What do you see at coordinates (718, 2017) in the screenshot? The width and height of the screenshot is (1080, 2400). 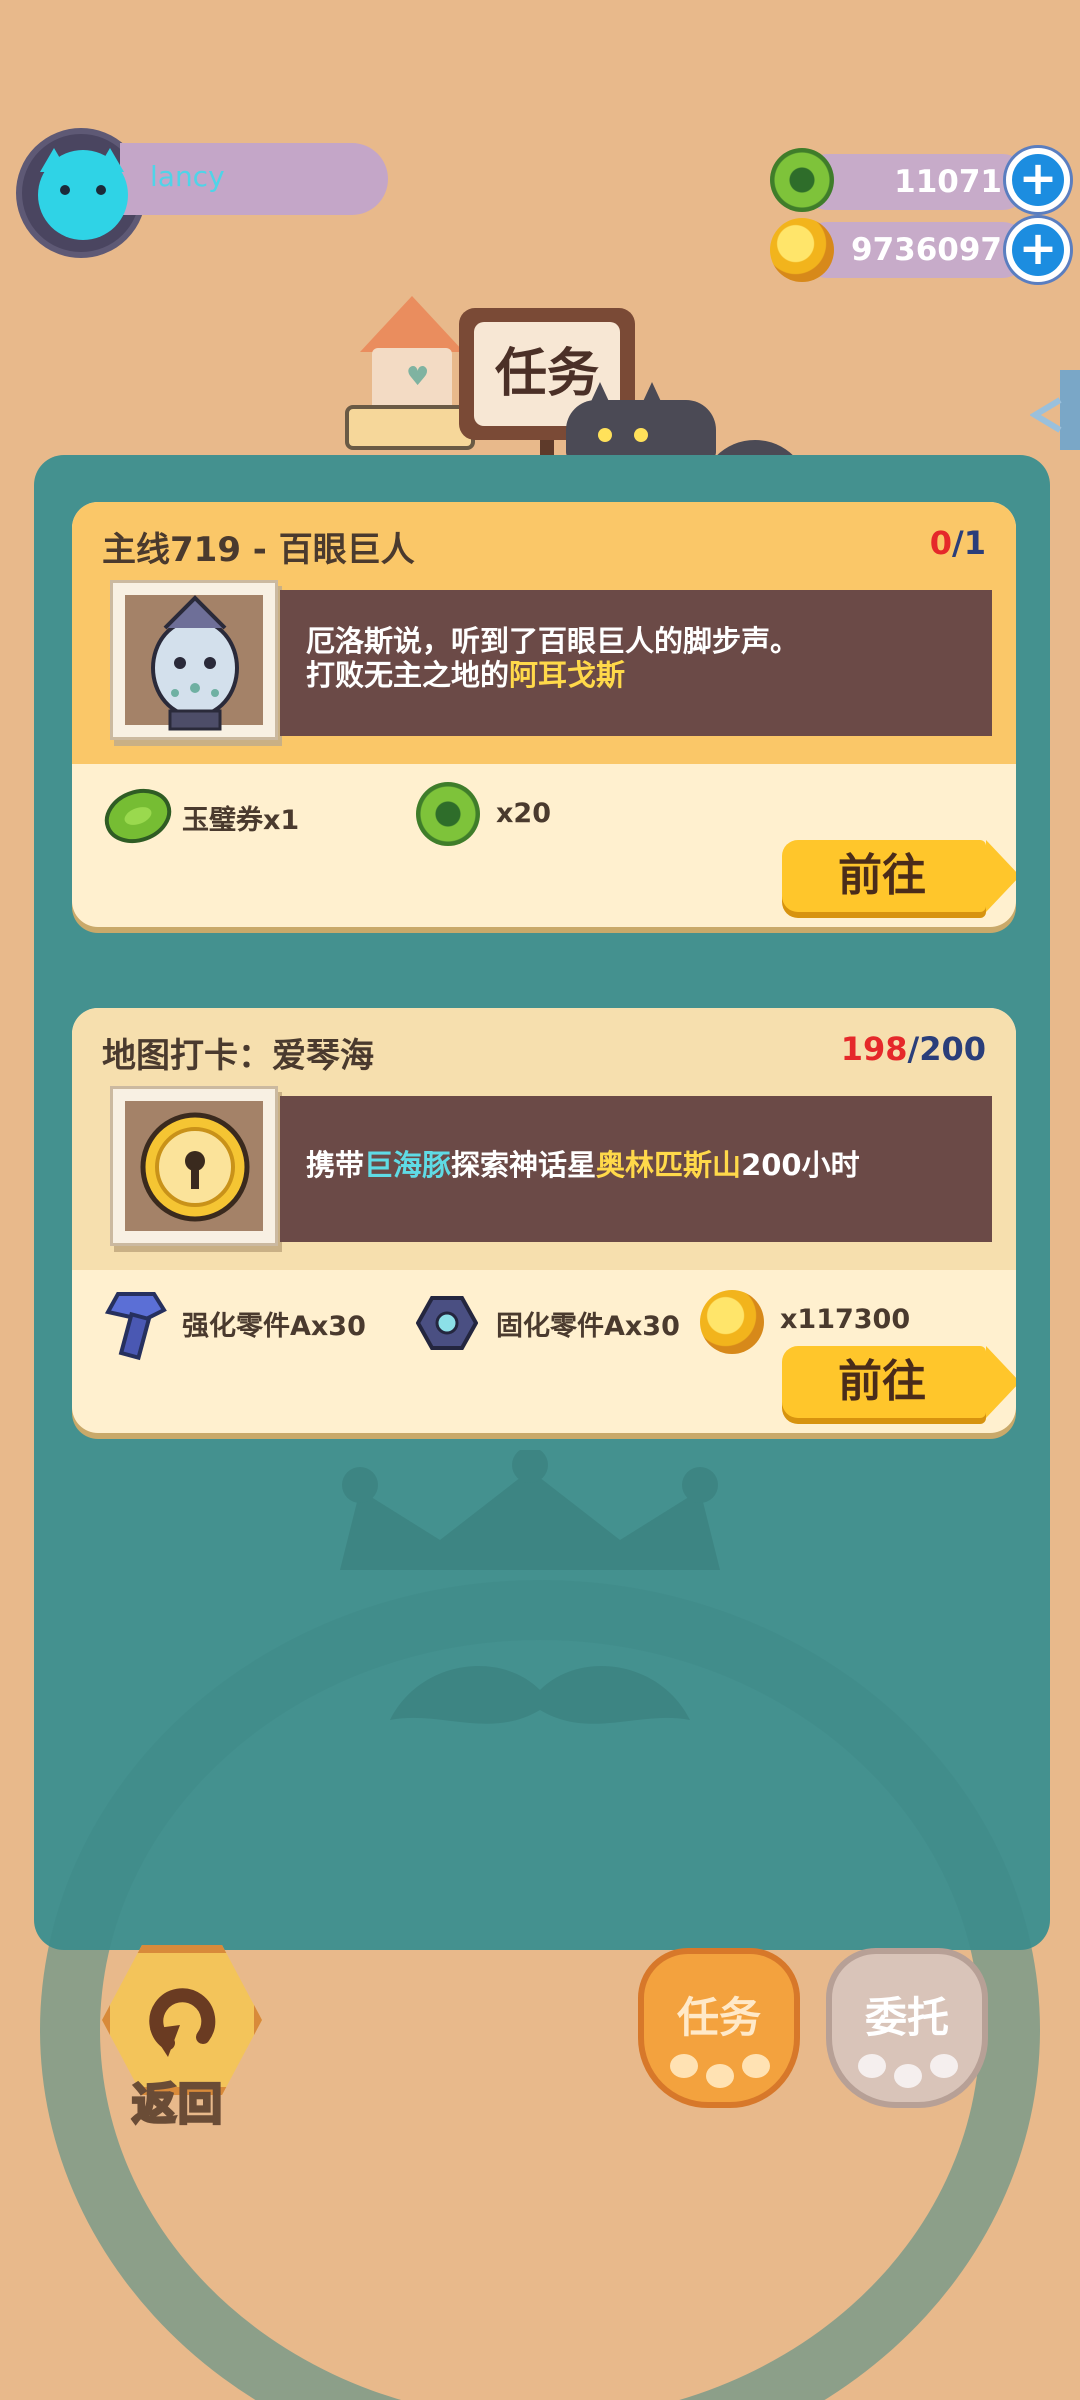 I see `tab-tasks-label: 任务` at bounding box center [718, 2017].